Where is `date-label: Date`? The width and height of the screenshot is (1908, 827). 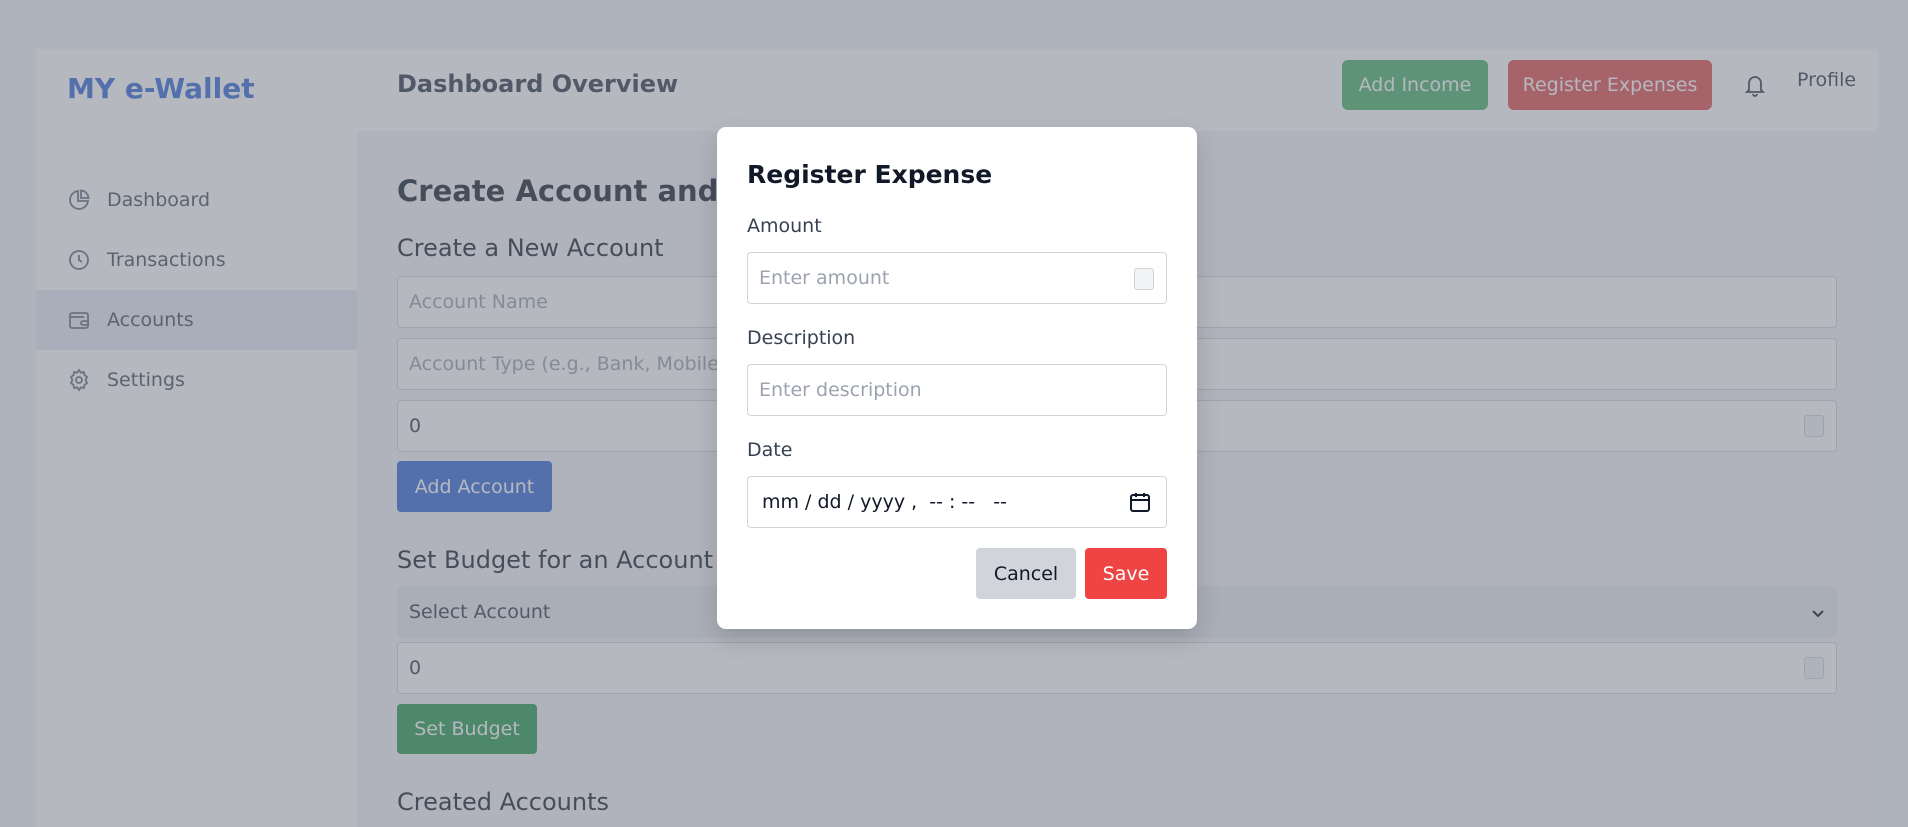
date-label: Date is located at coordinates (770, 450).